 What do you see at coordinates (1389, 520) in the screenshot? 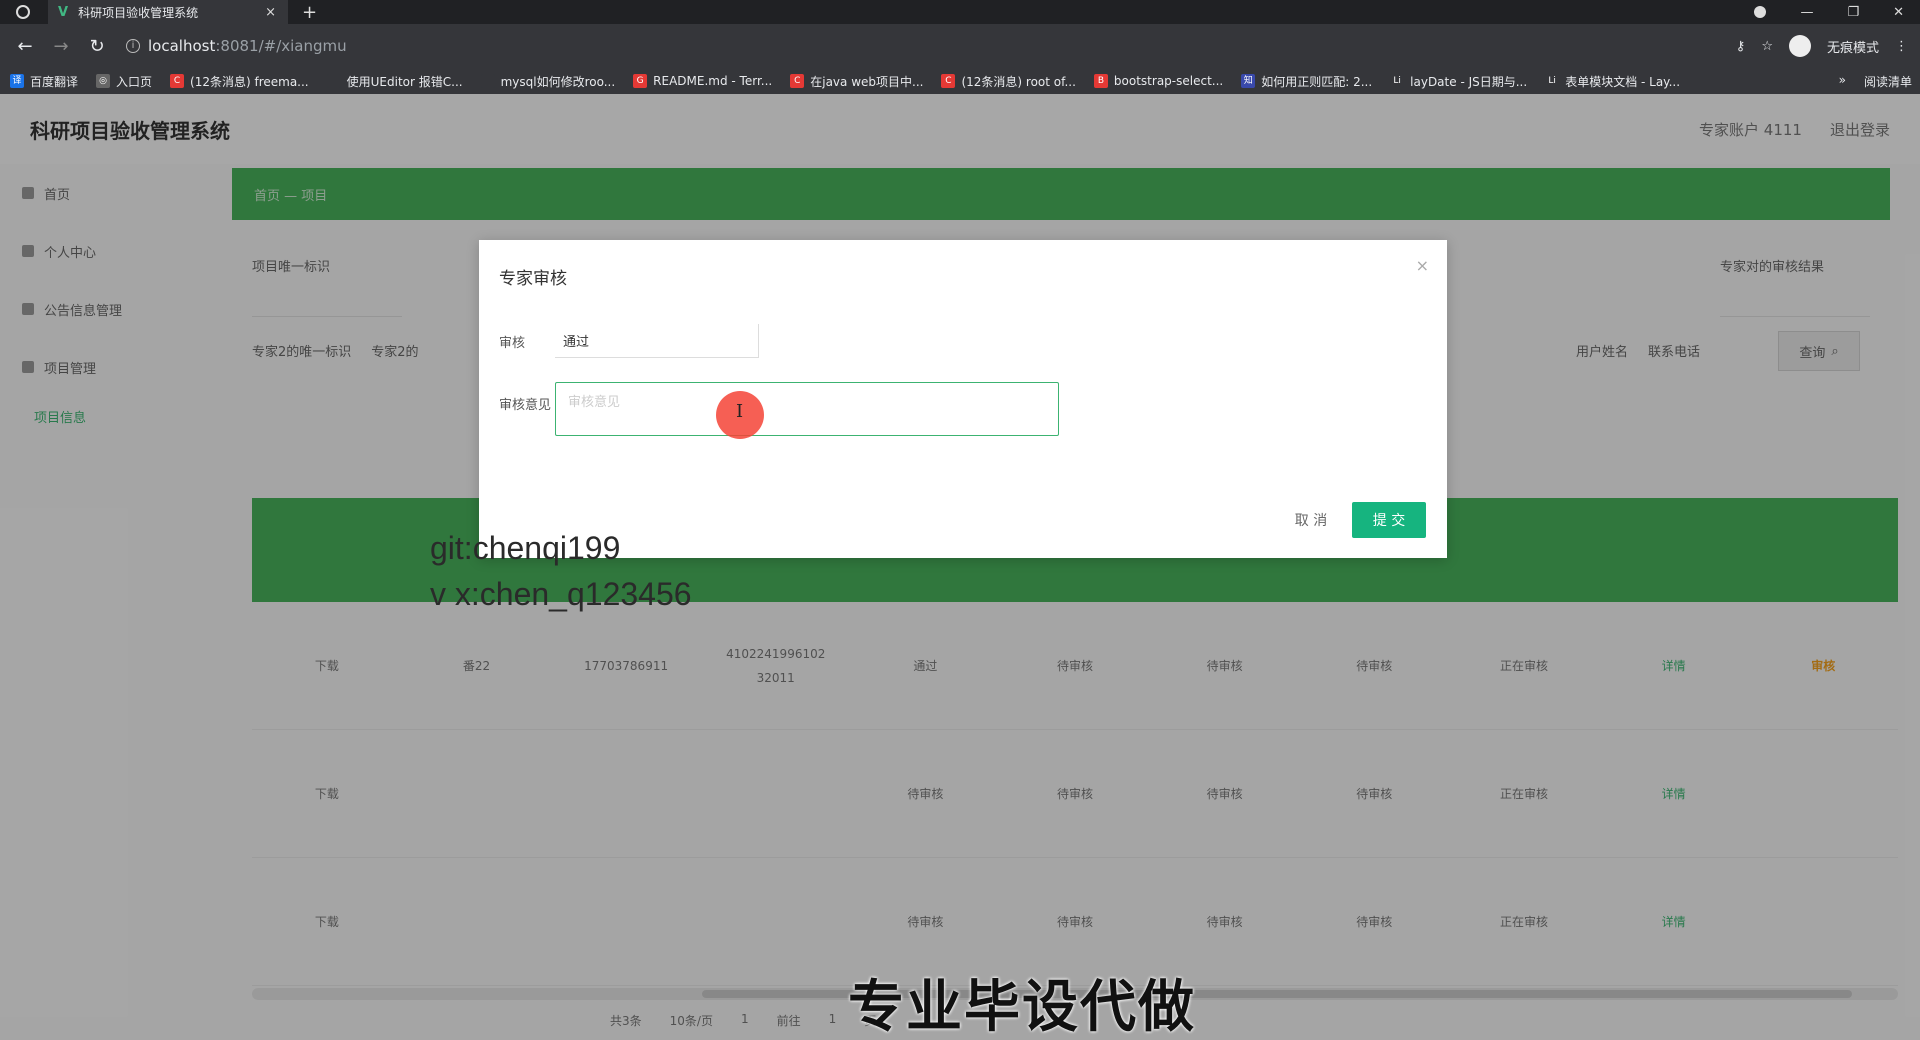
I see `submit-button: 提 交` at bounding box center [1389, 520].